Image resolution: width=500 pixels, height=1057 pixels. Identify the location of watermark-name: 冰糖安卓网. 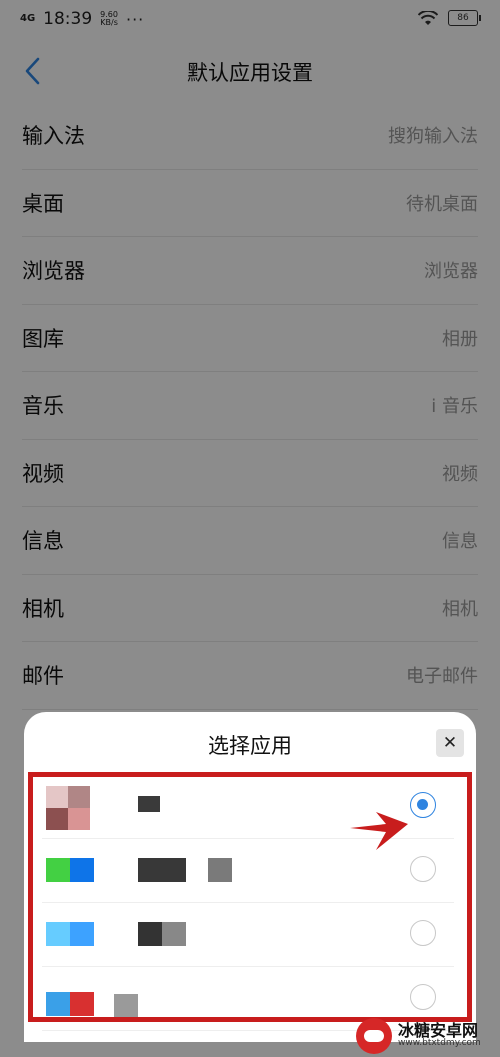
(438, 1030).